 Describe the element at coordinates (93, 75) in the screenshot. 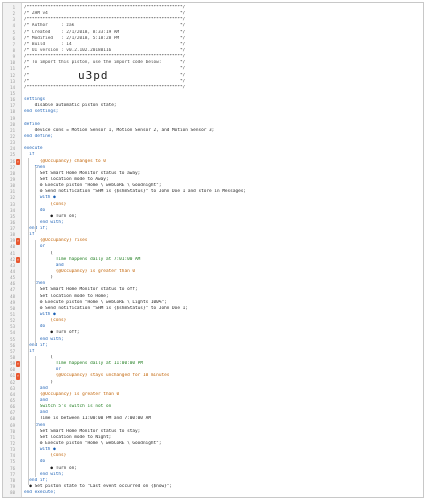

I see `import-code: u3pd` at that location.